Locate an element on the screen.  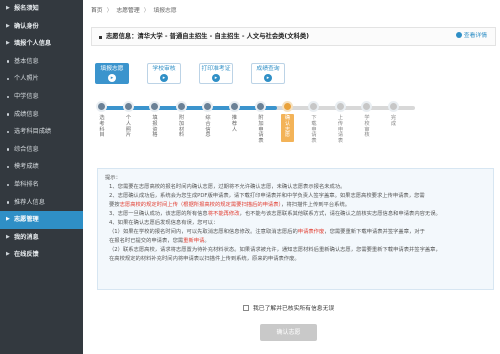
sidebar-item: 综合信息 is located at coordinates (41, 150).